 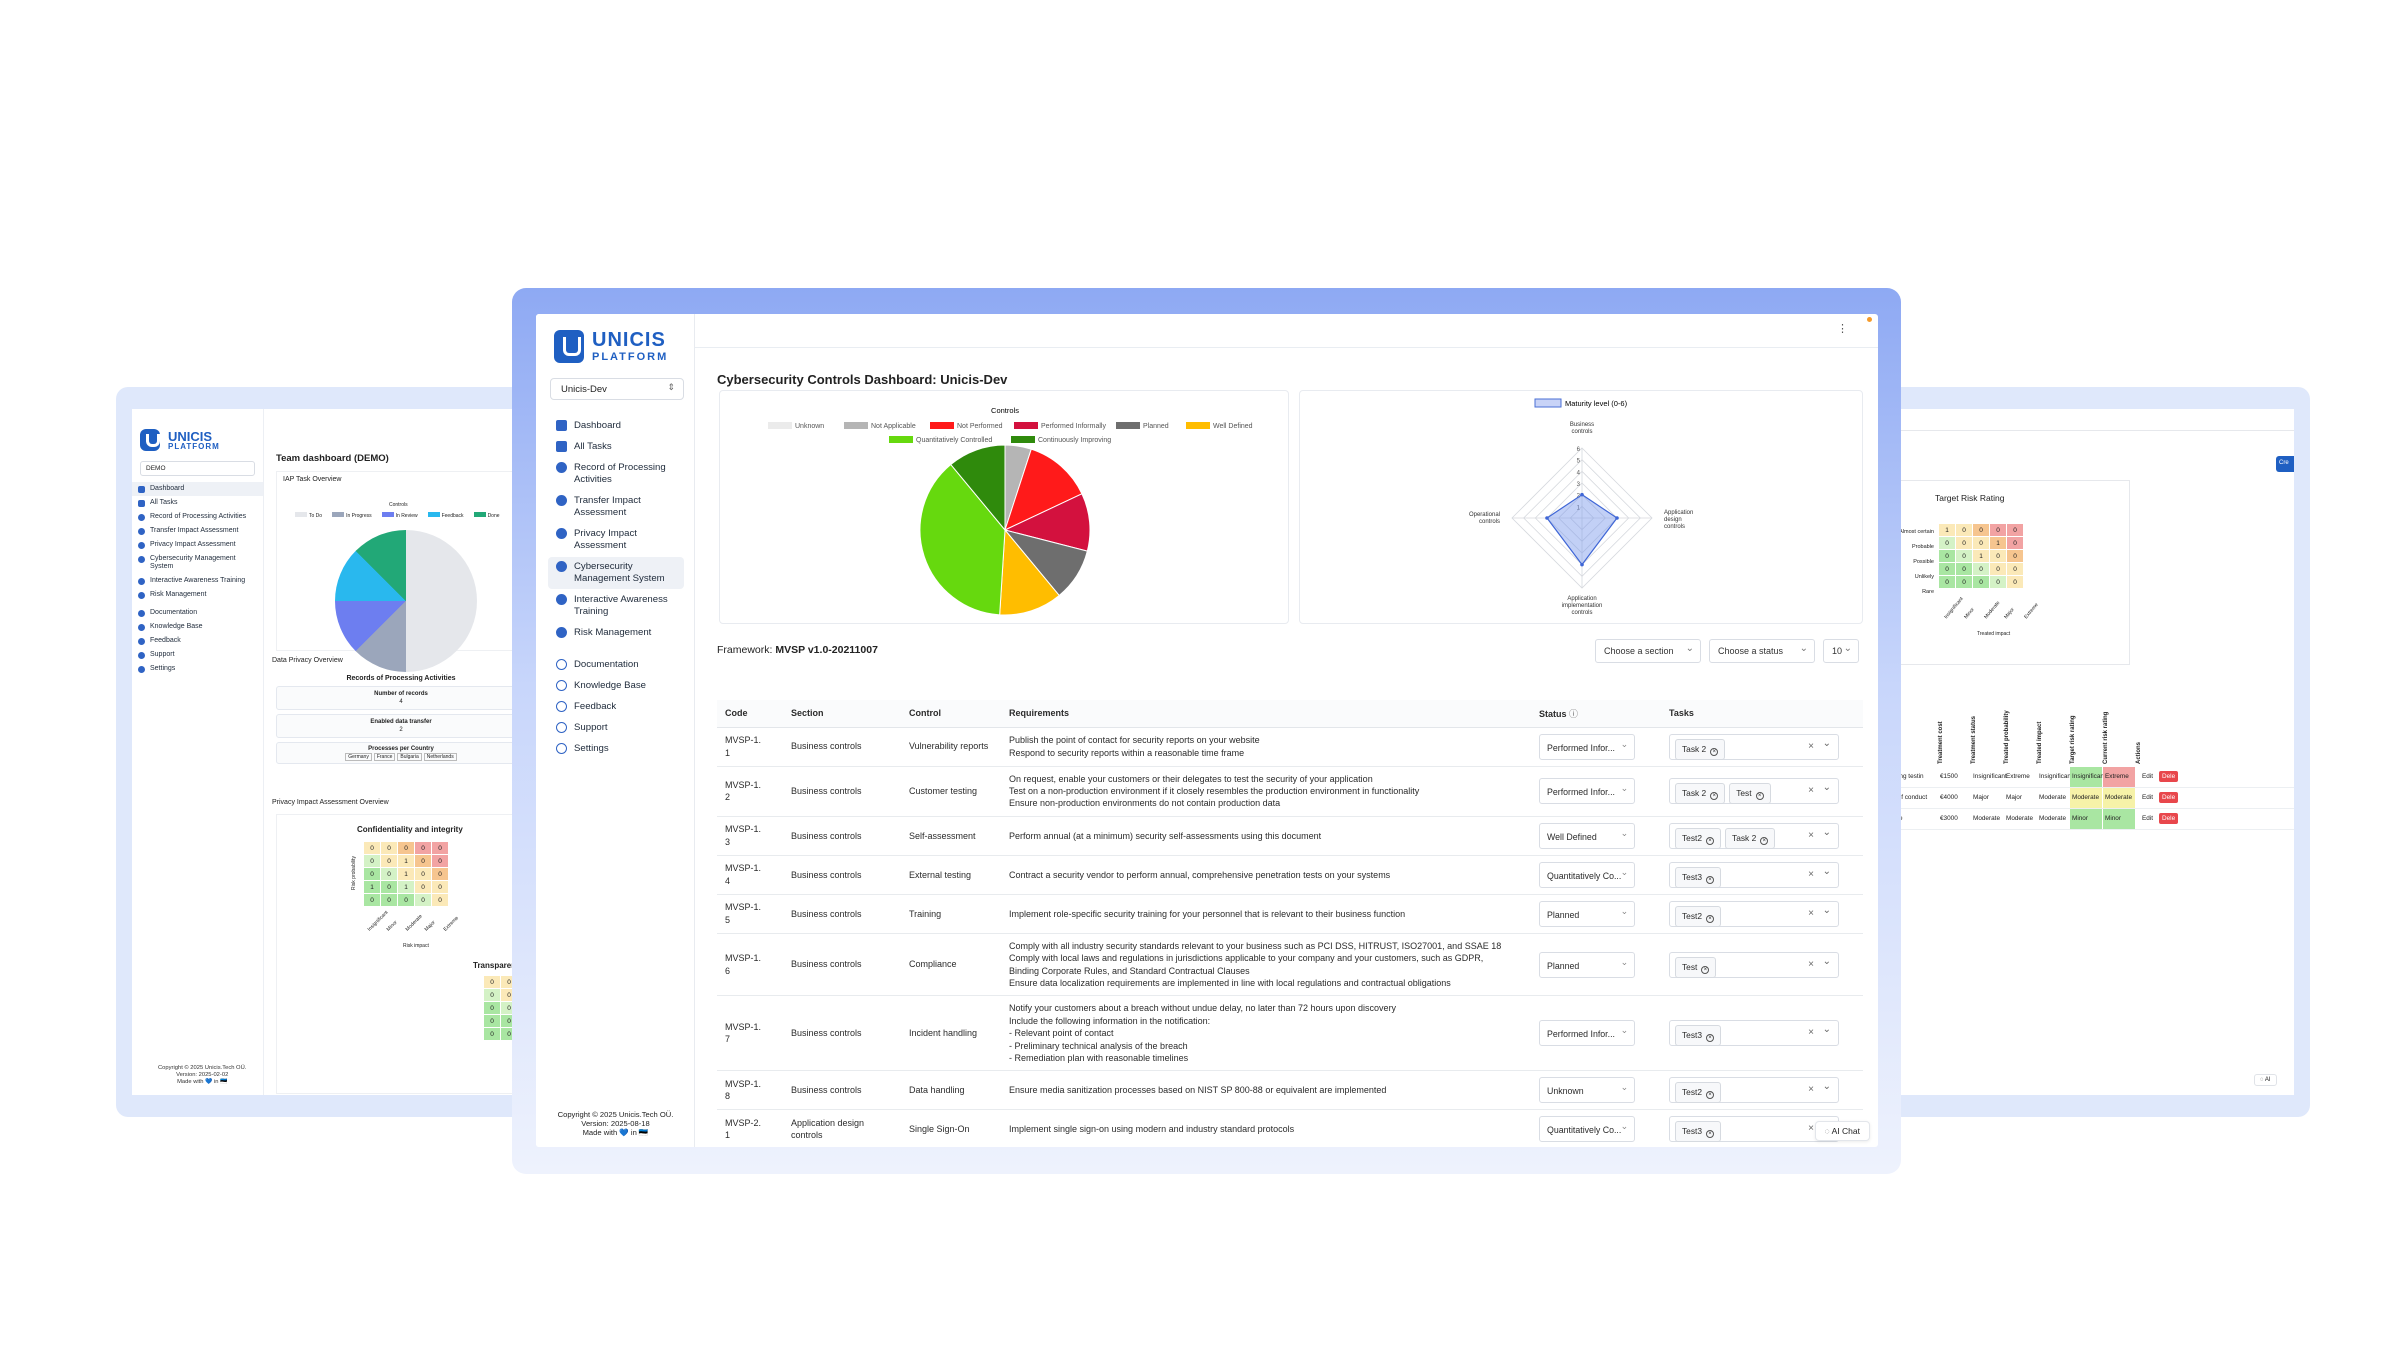 What do you see at coordinates (197, 545) in the screenshot?
I see `bg-sidebar-item-privacy-impact-assessment: Privacy Impact Assessment` at bounding box center [197, 545].